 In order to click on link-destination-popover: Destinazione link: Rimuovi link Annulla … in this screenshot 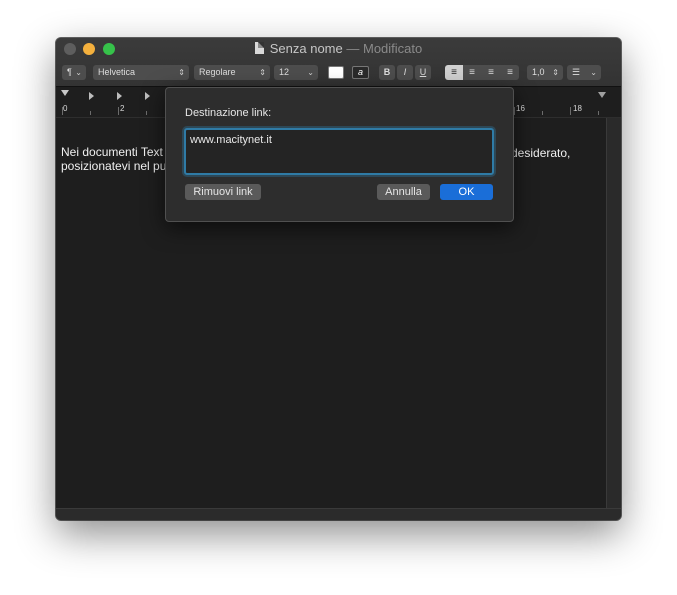, I will do `click(339, 154)`.